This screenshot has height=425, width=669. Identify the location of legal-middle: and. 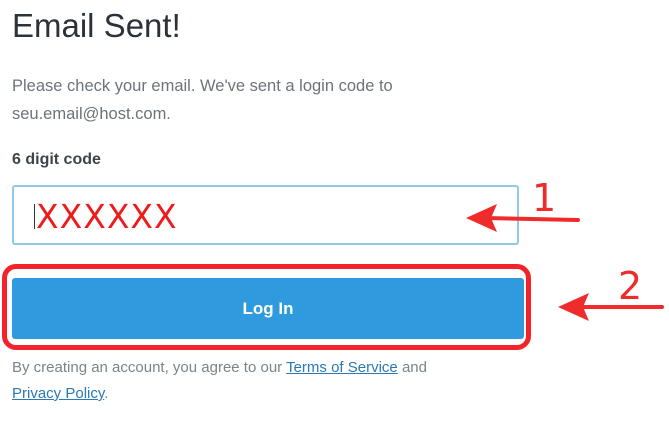
(412, 367).